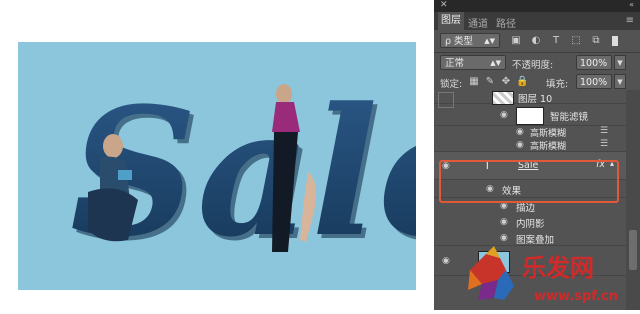 This screenshot has width=640, height=314. What do you see at coordinates (630, 20) in the screenshot?
I see `panel-menu-icon: ≡` at bounding box center [630, 20].